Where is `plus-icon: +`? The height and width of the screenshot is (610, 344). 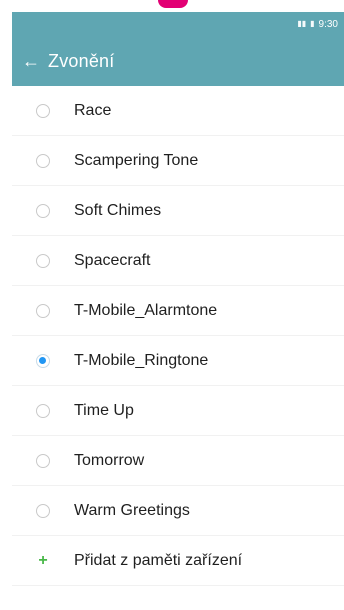
plus-icon: + is located at coordinates (43, 560).